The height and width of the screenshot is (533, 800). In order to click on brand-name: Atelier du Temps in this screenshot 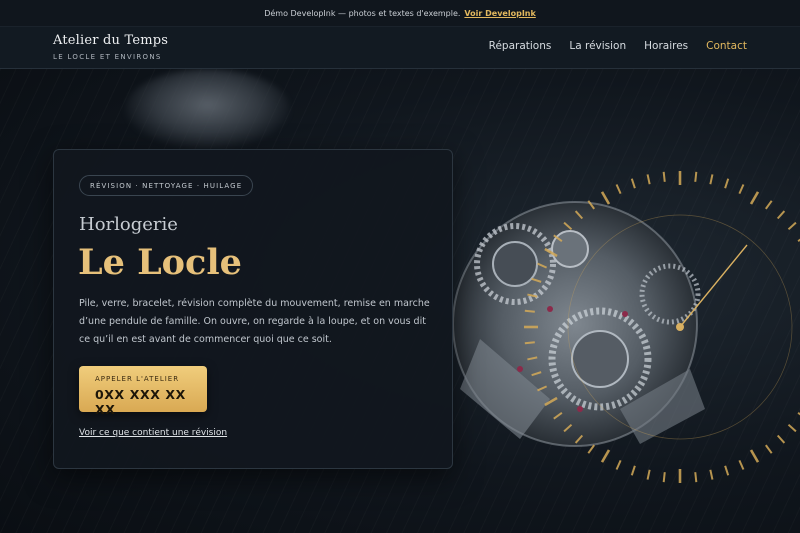, I will do `click(110, 40)`.